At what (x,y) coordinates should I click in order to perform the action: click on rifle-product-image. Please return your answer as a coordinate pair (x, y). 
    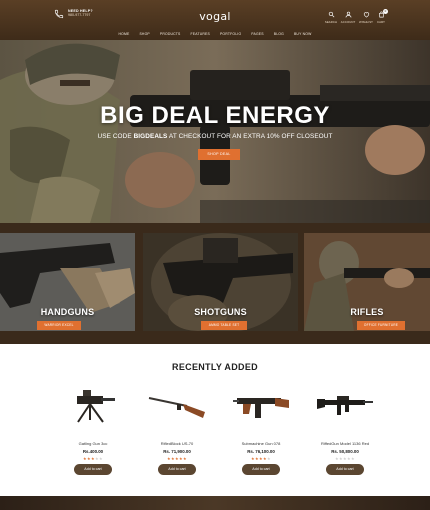
    Looking at the image, I should click on (177, 406).